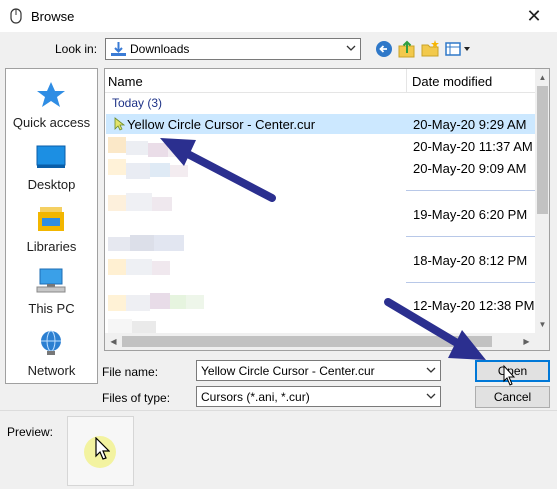  Describe the element at coordinates (137, 103) in the screenshot. I see `group-header: Today (3)` at that location.